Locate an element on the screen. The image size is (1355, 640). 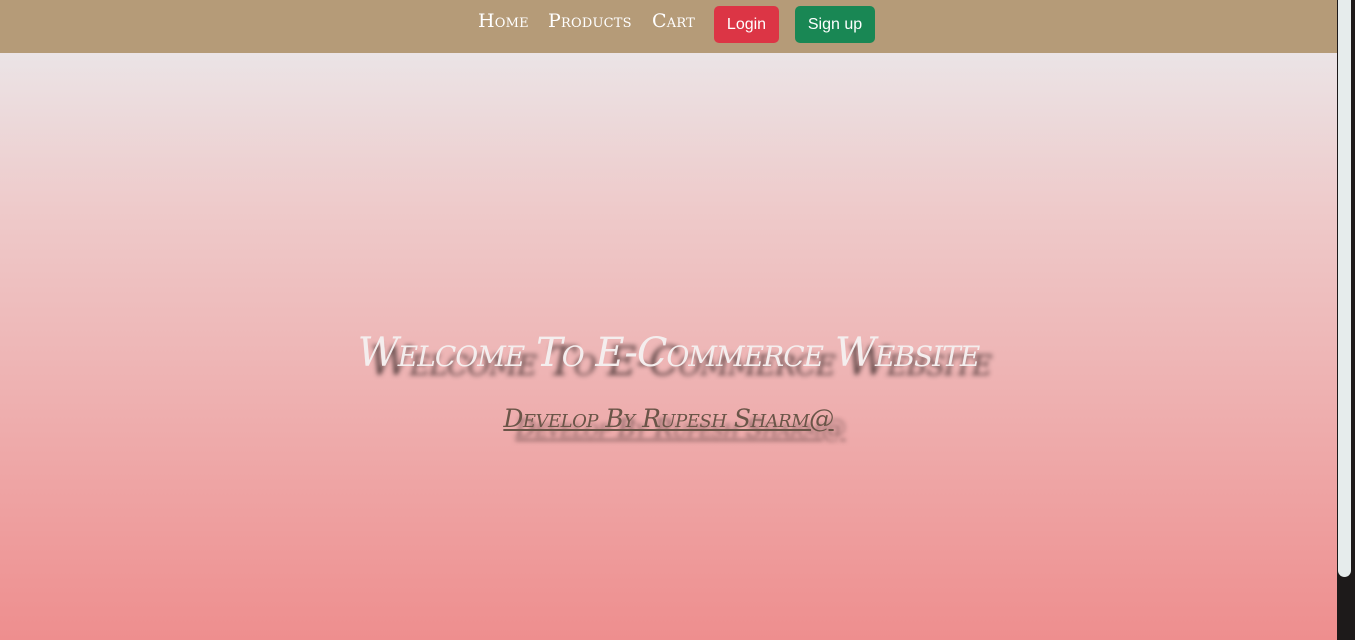
login-button: Login is located at coordinates (746, 24).